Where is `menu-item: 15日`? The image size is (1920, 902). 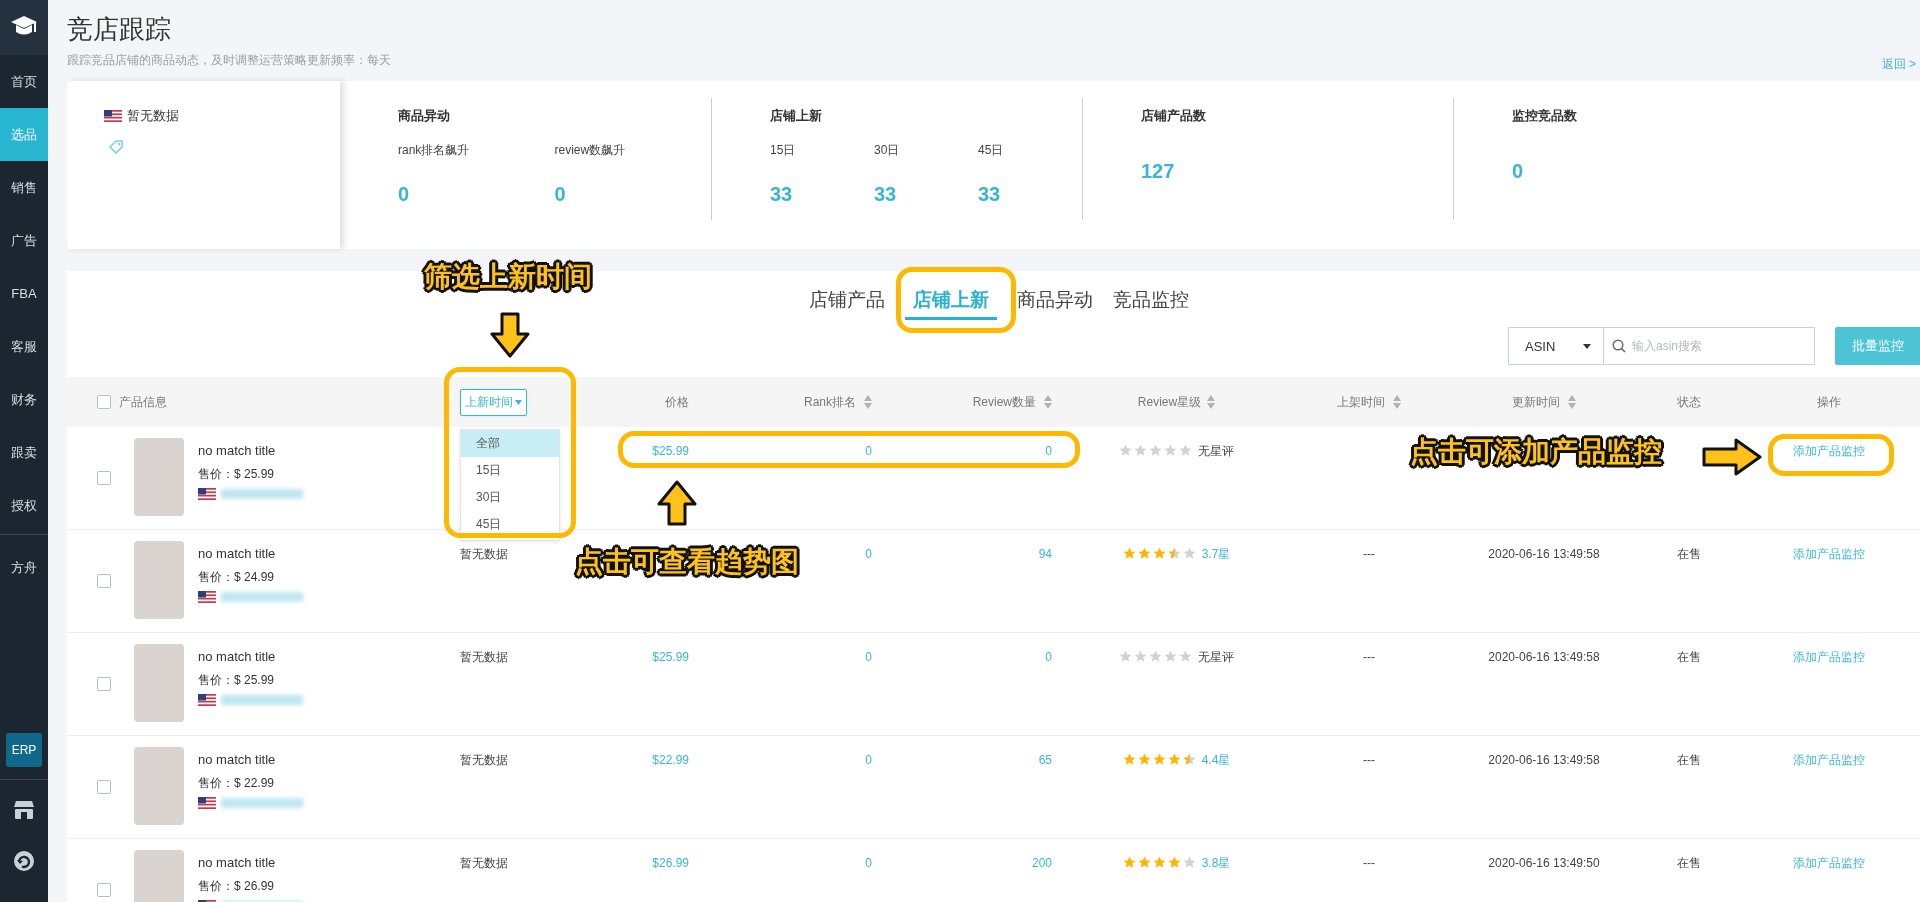 menu-item: 15日 is located at coordinates (510, 470).